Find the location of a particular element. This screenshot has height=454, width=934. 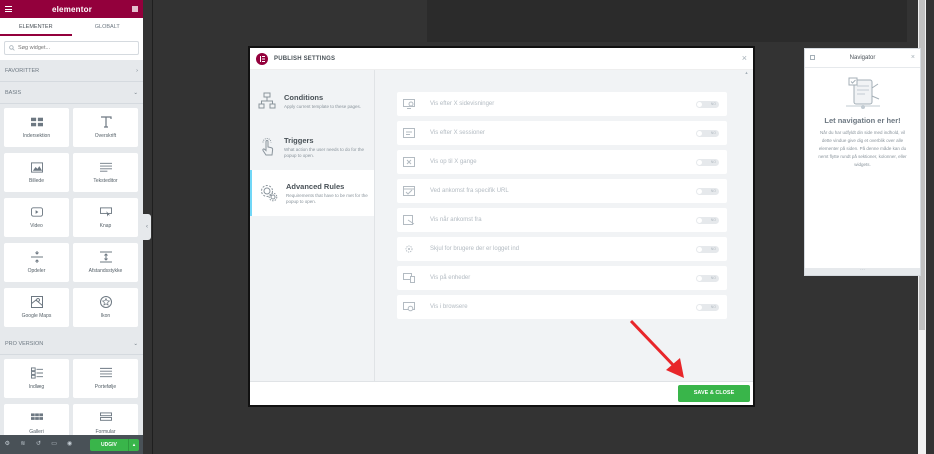

navigator-heading: Let navigation er her! is located at coordinates (862, 120).